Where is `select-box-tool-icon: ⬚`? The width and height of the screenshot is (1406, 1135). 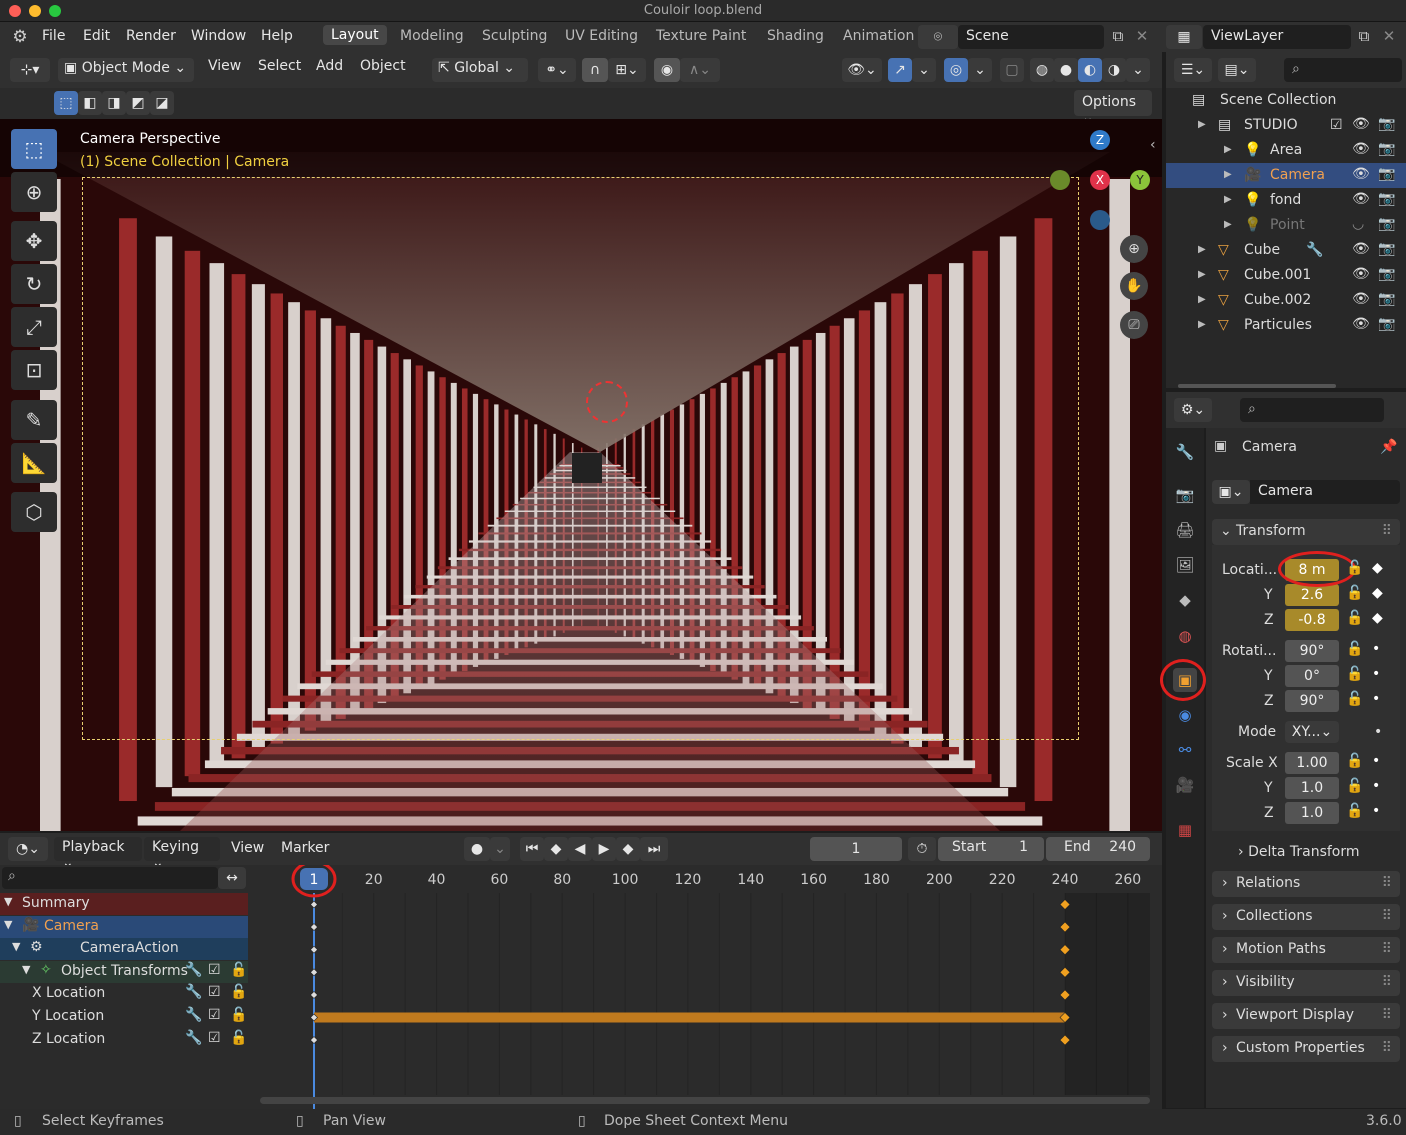 select-box-tool-icon: ⬚ is located at coordinates (34, 149).